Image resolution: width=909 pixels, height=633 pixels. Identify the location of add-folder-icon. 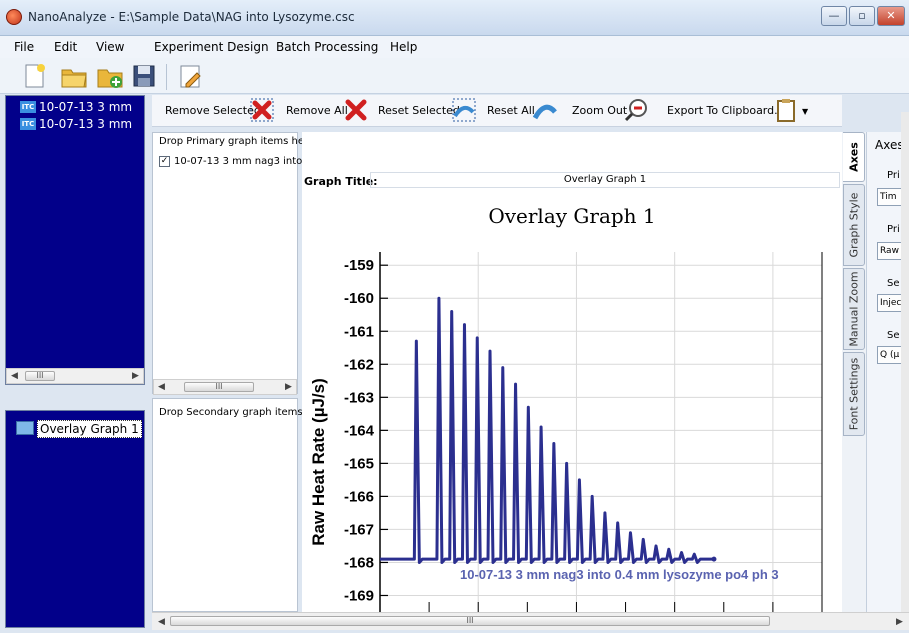
(110, 76).